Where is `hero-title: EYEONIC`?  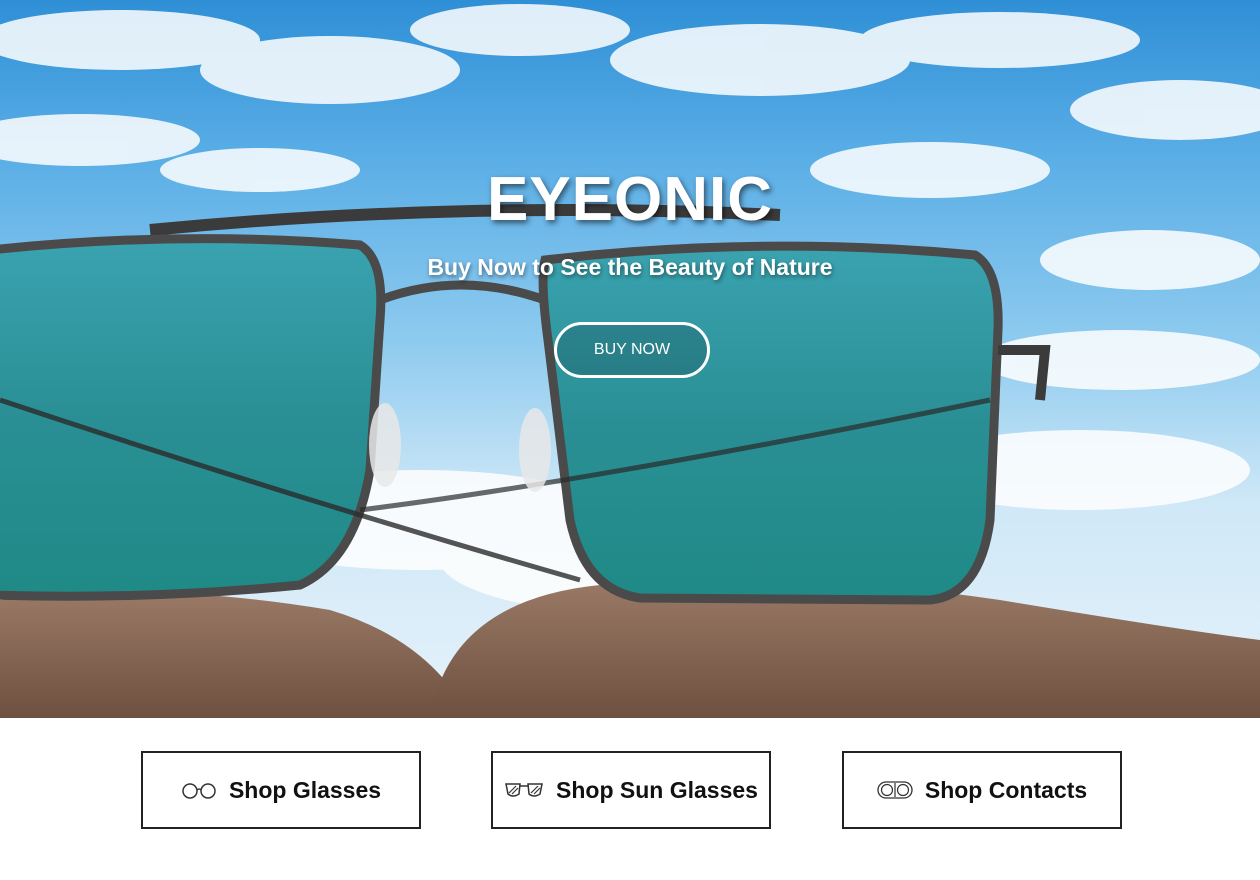 hero-title: EYEONIC is located at coordinates (630, 199).